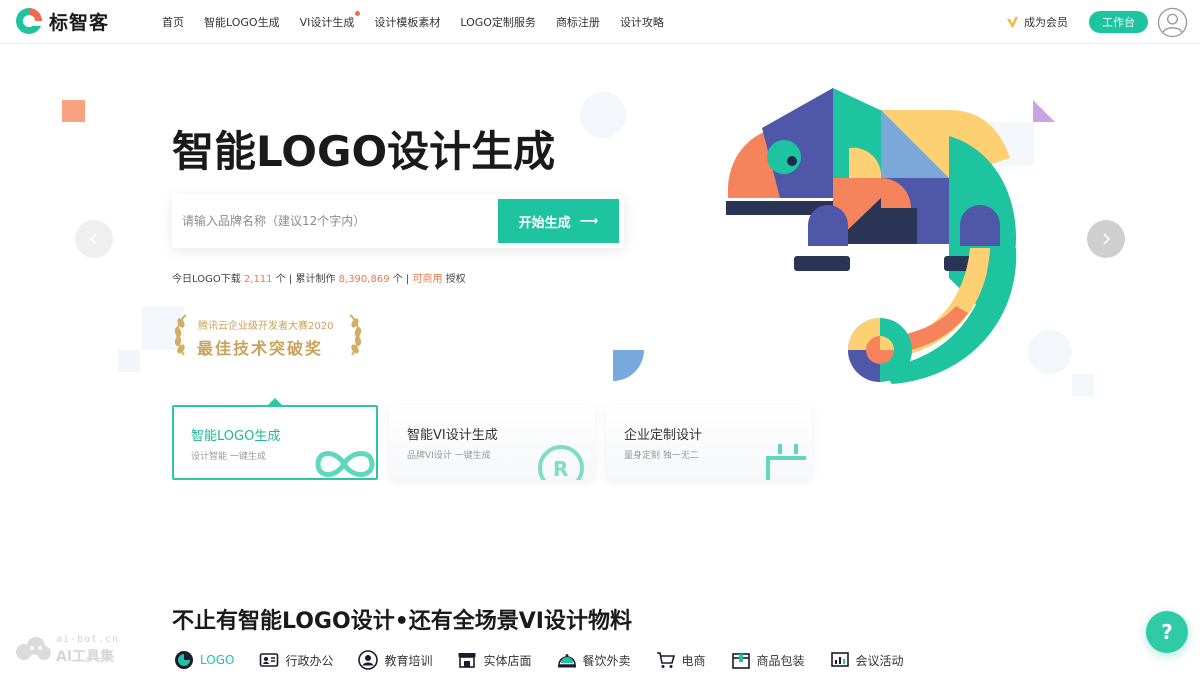 Image resolution: width=1200 pixels, height=675 pixels. I want to click on become-member-label: 成为会员, so click(1046, 22).